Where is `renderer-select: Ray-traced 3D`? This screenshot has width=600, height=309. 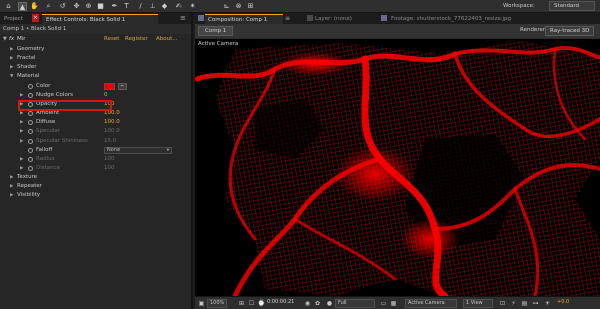 renderer-select: Ray-traced 3D is located at coordinates (570, 31).